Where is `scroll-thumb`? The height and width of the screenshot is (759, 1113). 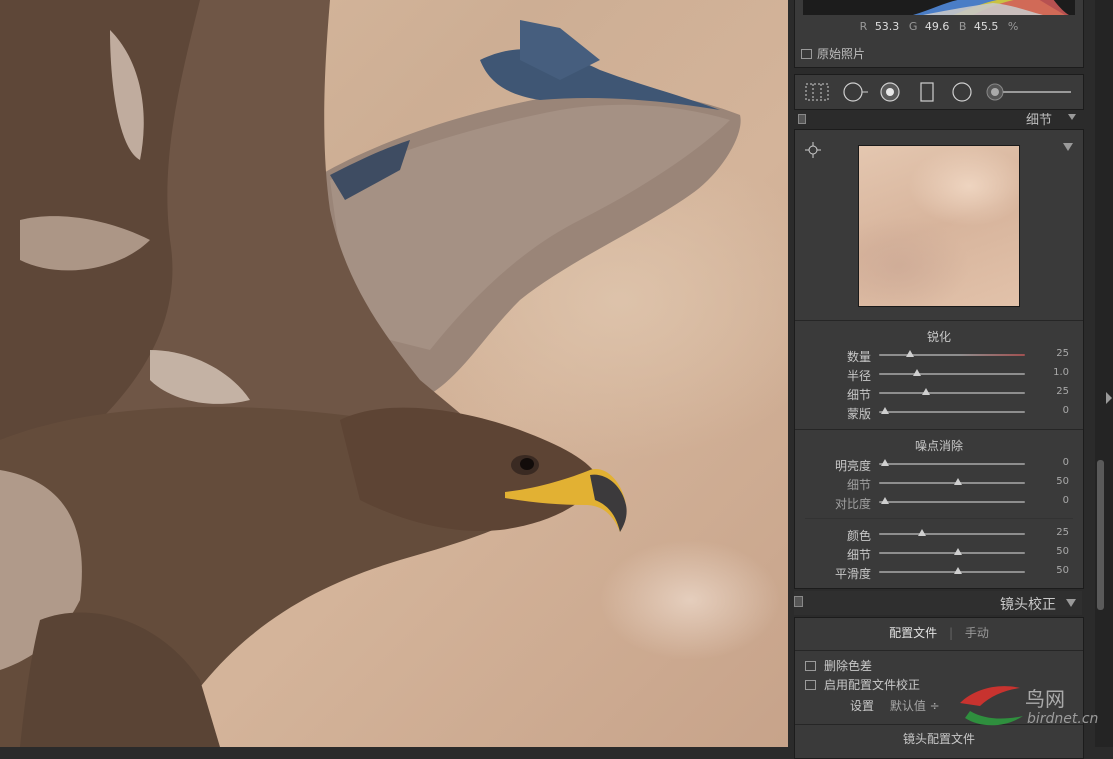
scroll-thumb is located at coordinates (1100, 535).